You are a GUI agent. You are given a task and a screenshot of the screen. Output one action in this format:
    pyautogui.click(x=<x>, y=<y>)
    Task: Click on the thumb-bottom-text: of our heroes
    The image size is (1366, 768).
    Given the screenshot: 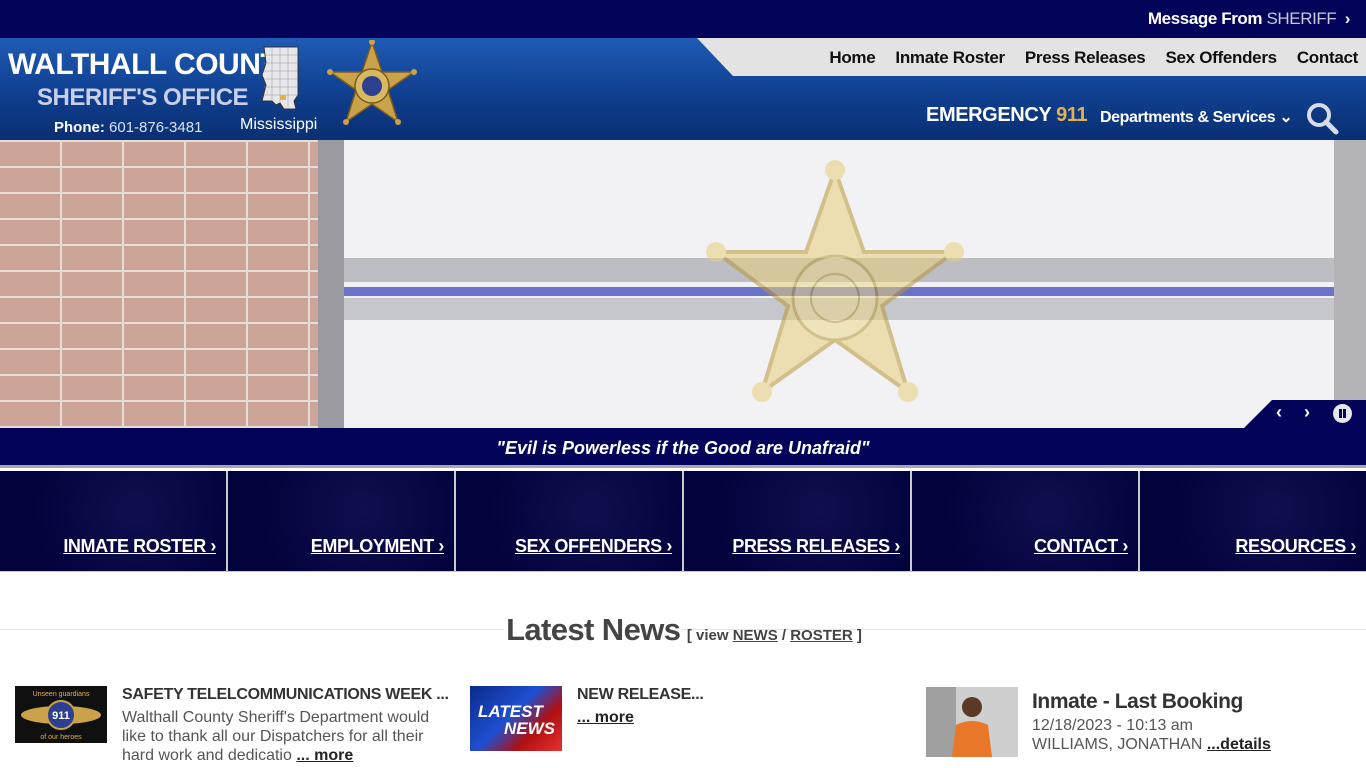 What is the action you would take?
    pyautogui.click(x=61, y=737)
    